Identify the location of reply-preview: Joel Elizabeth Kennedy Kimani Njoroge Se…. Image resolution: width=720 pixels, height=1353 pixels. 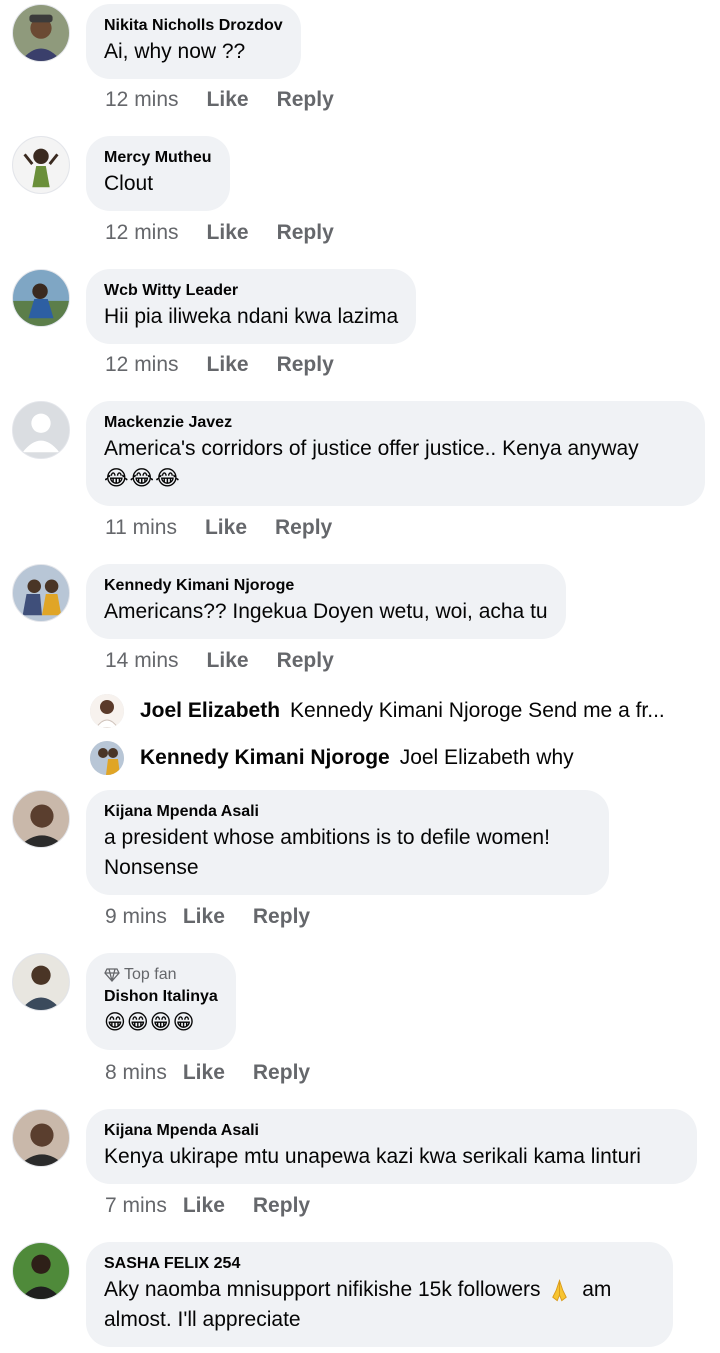
(377, 711).